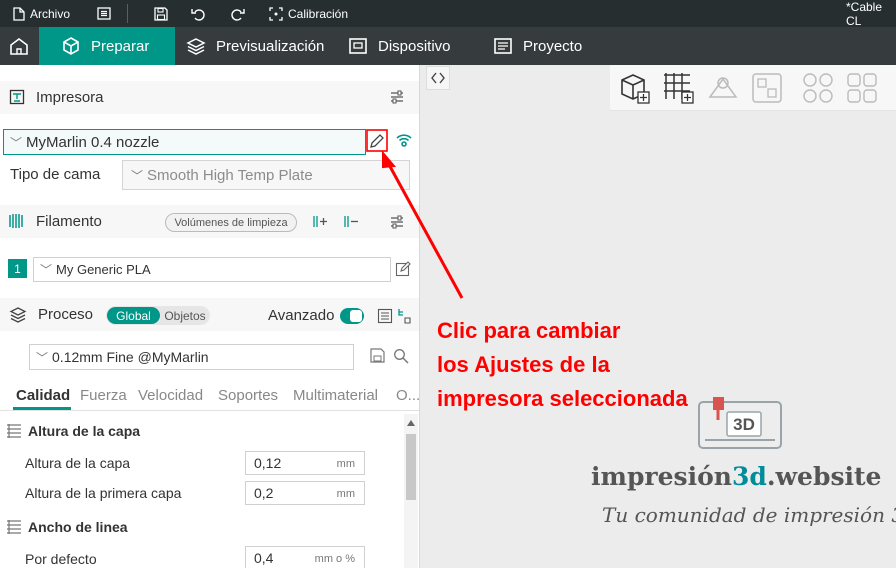 The image size is (896, 568). What do you see at coordinates (14, 431) in the screenshot?
I see `layer-height-icon` at bounding box center [14, 431].